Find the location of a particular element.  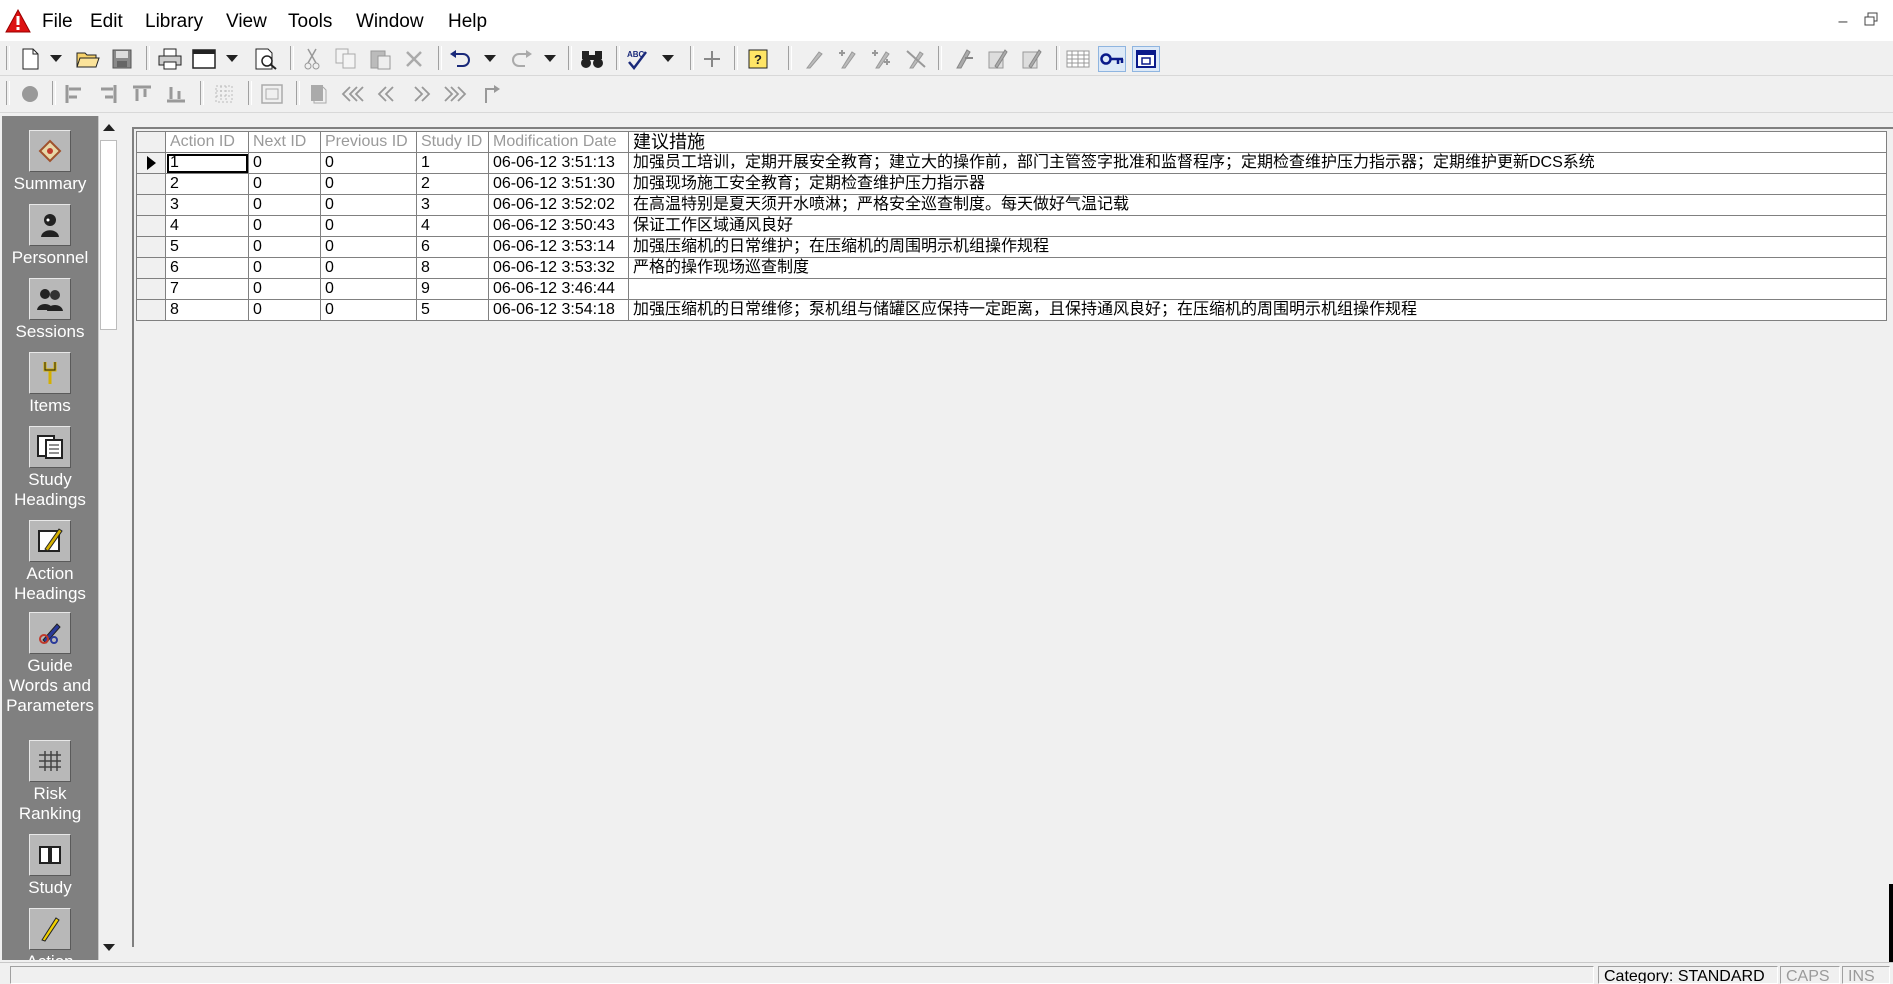

cell-recommended-action: 在高温特别是夏天须开水喷淋；严格安全巡查制度。每天做好气温记载 is located at coordinates (1257, 205).